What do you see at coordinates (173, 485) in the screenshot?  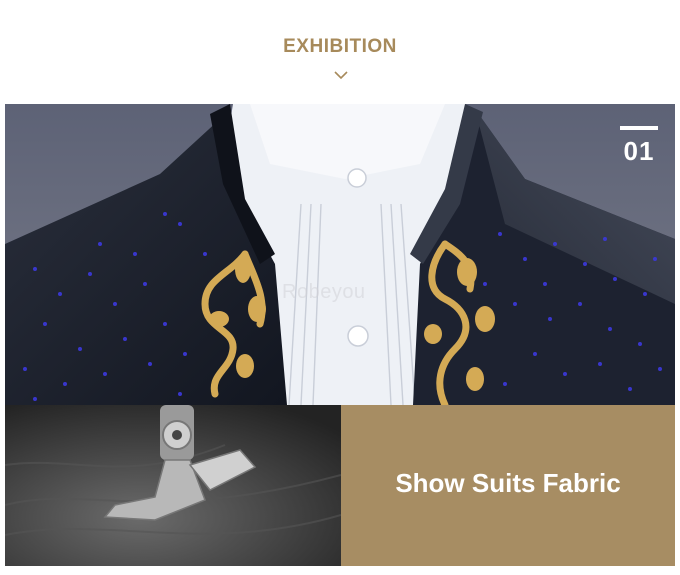 I see `sewing-machine-photo` at bounding box center [173, 485].